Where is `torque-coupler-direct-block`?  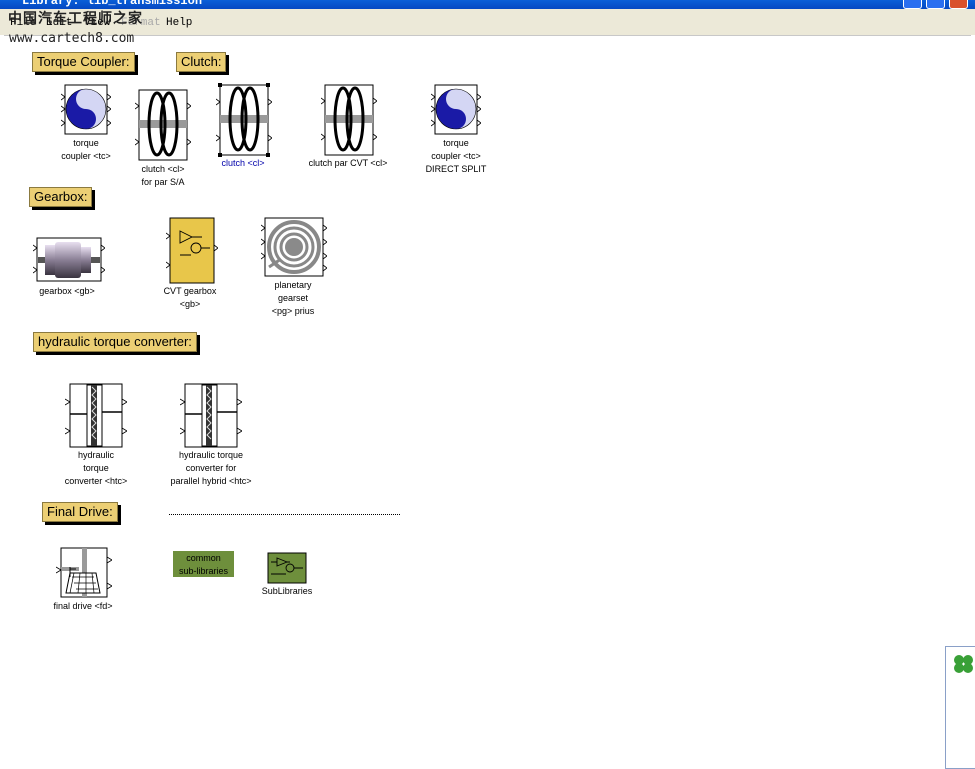 torque-coupler-direct-block is located at coordinates (456, 110).